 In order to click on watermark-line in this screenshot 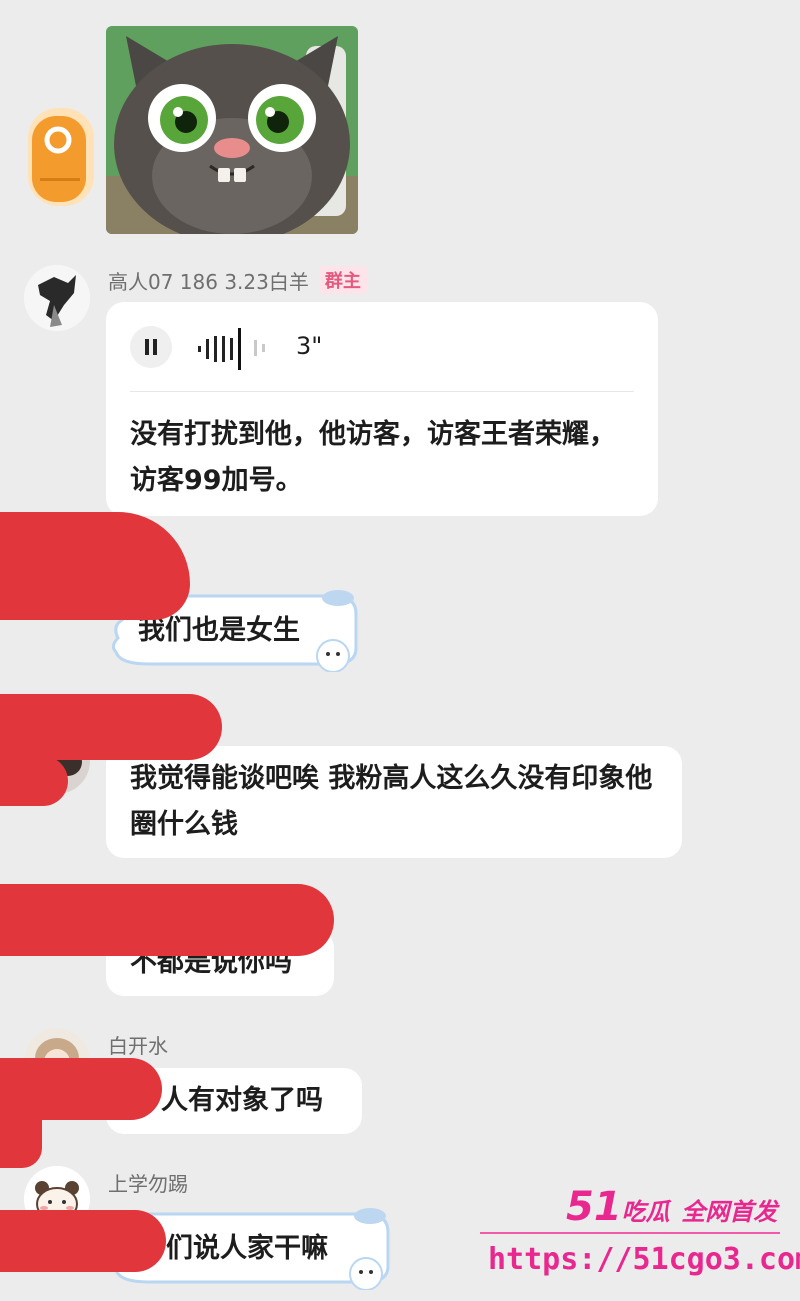, I will do `click(630, 1233)`.